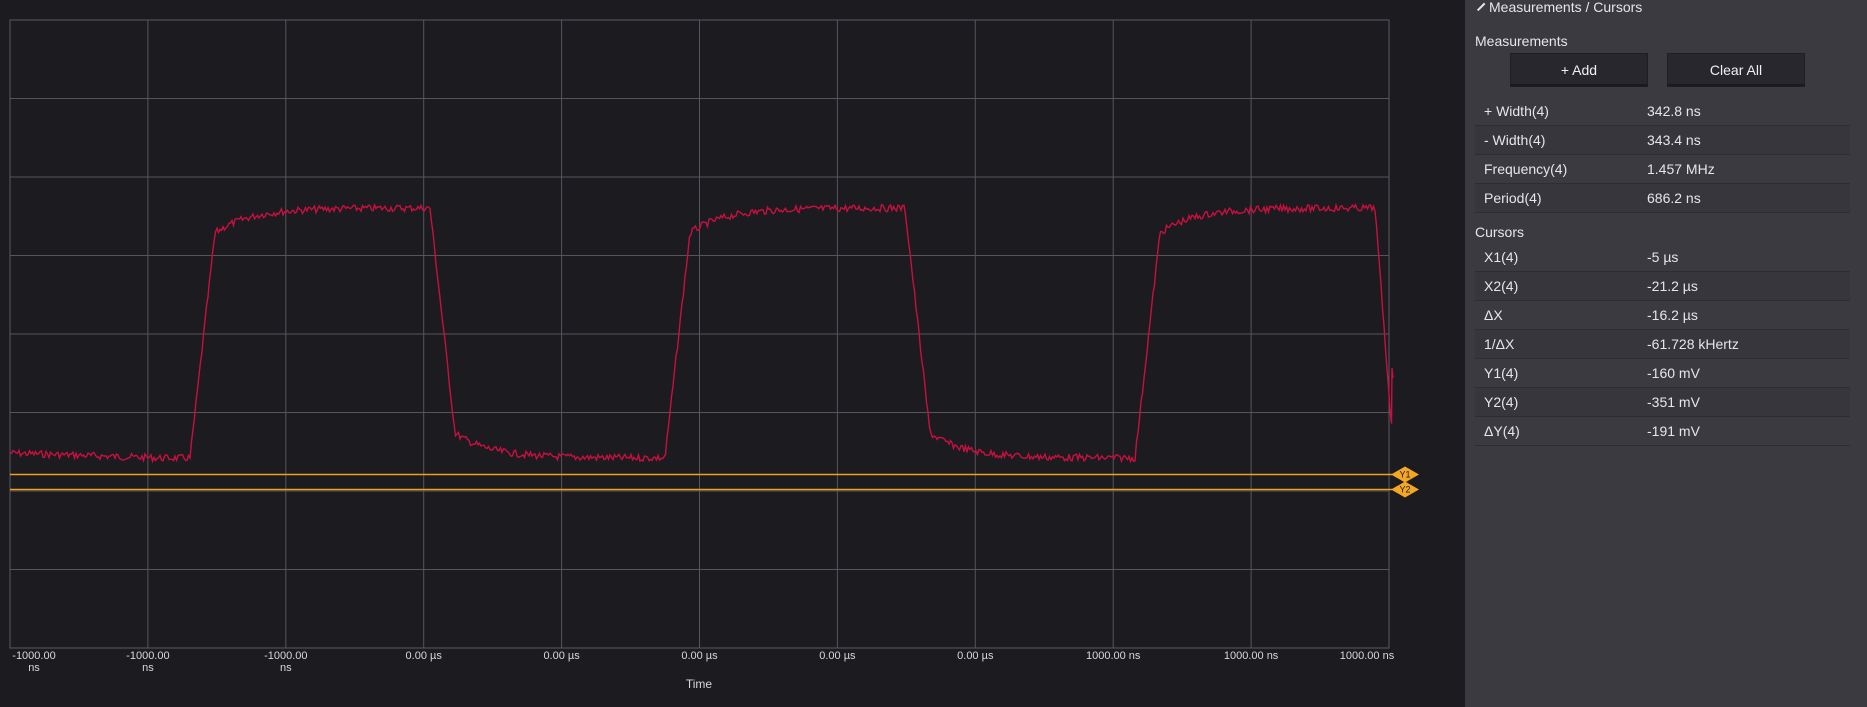 This screenshot has height=707, width=1867. I want to click on cursor-label: ΔX, so click(1493, 315).